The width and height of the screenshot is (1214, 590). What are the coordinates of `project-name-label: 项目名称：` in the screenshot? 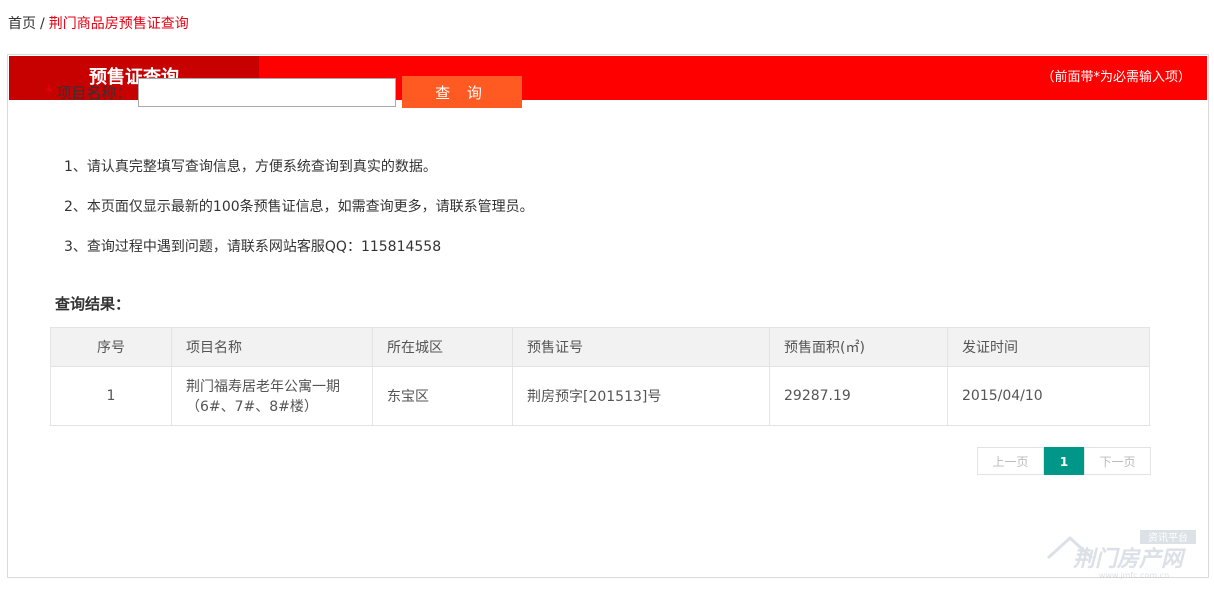 It's located at (94, 92).